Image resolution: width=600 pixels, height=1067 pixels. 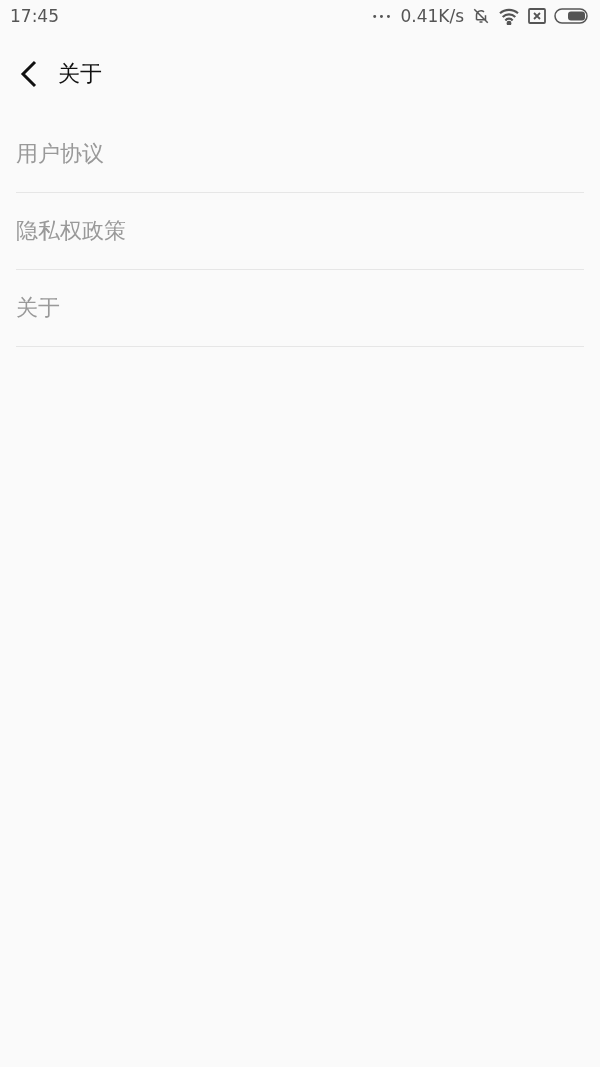 What do you see at coordinates (537, 16) in the screenshot?
I see `sim-blocked-icon` at bounding box center [537, 16].